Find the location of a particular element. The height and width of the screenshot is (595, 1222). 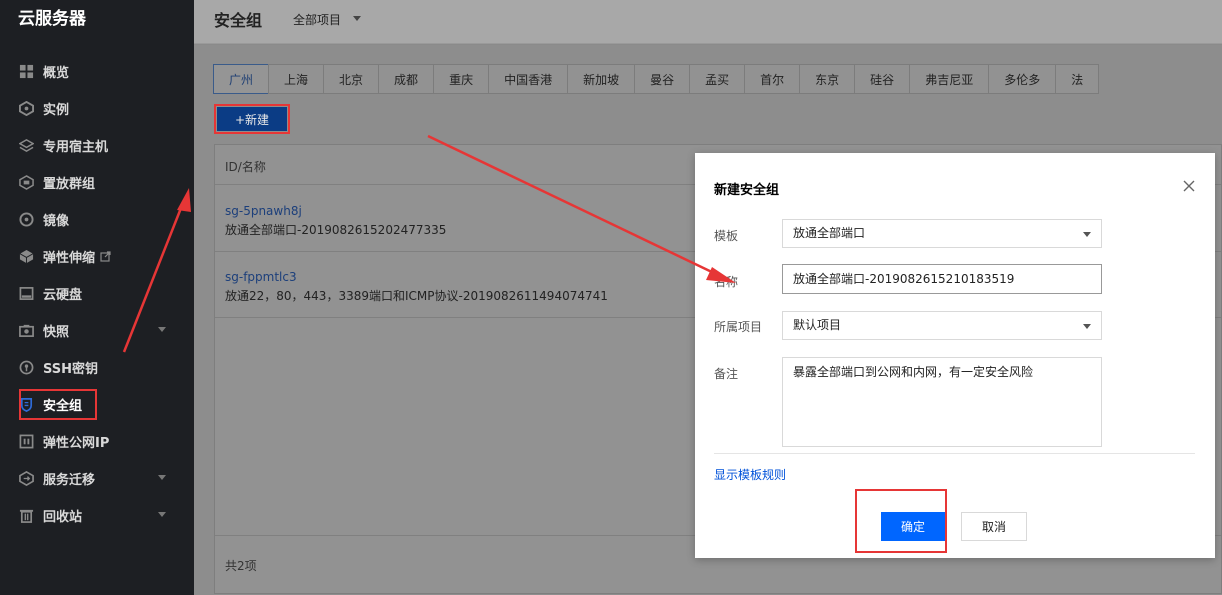

sidebar-item-label: 回收站 is located at coordinates (63, 517).